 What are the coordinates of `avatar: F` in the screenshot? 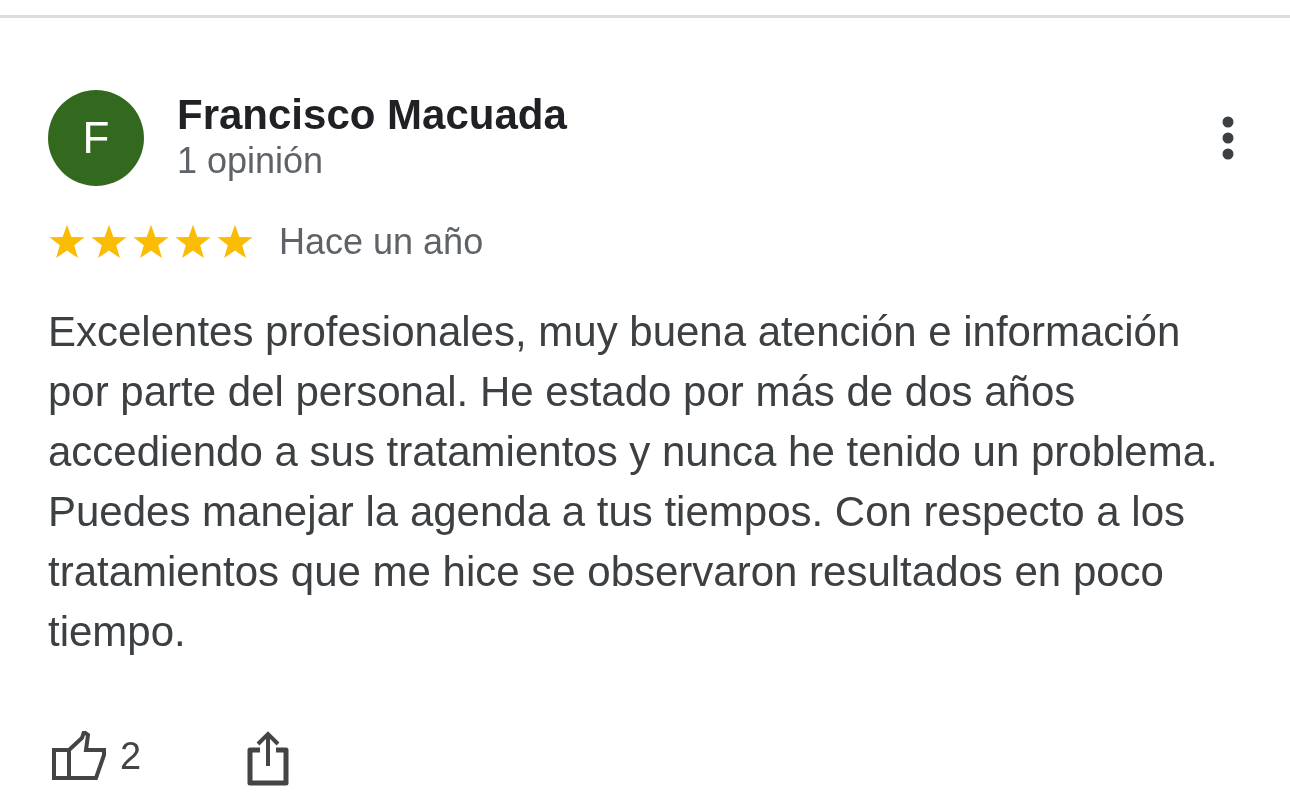 It's located at (96, 138).